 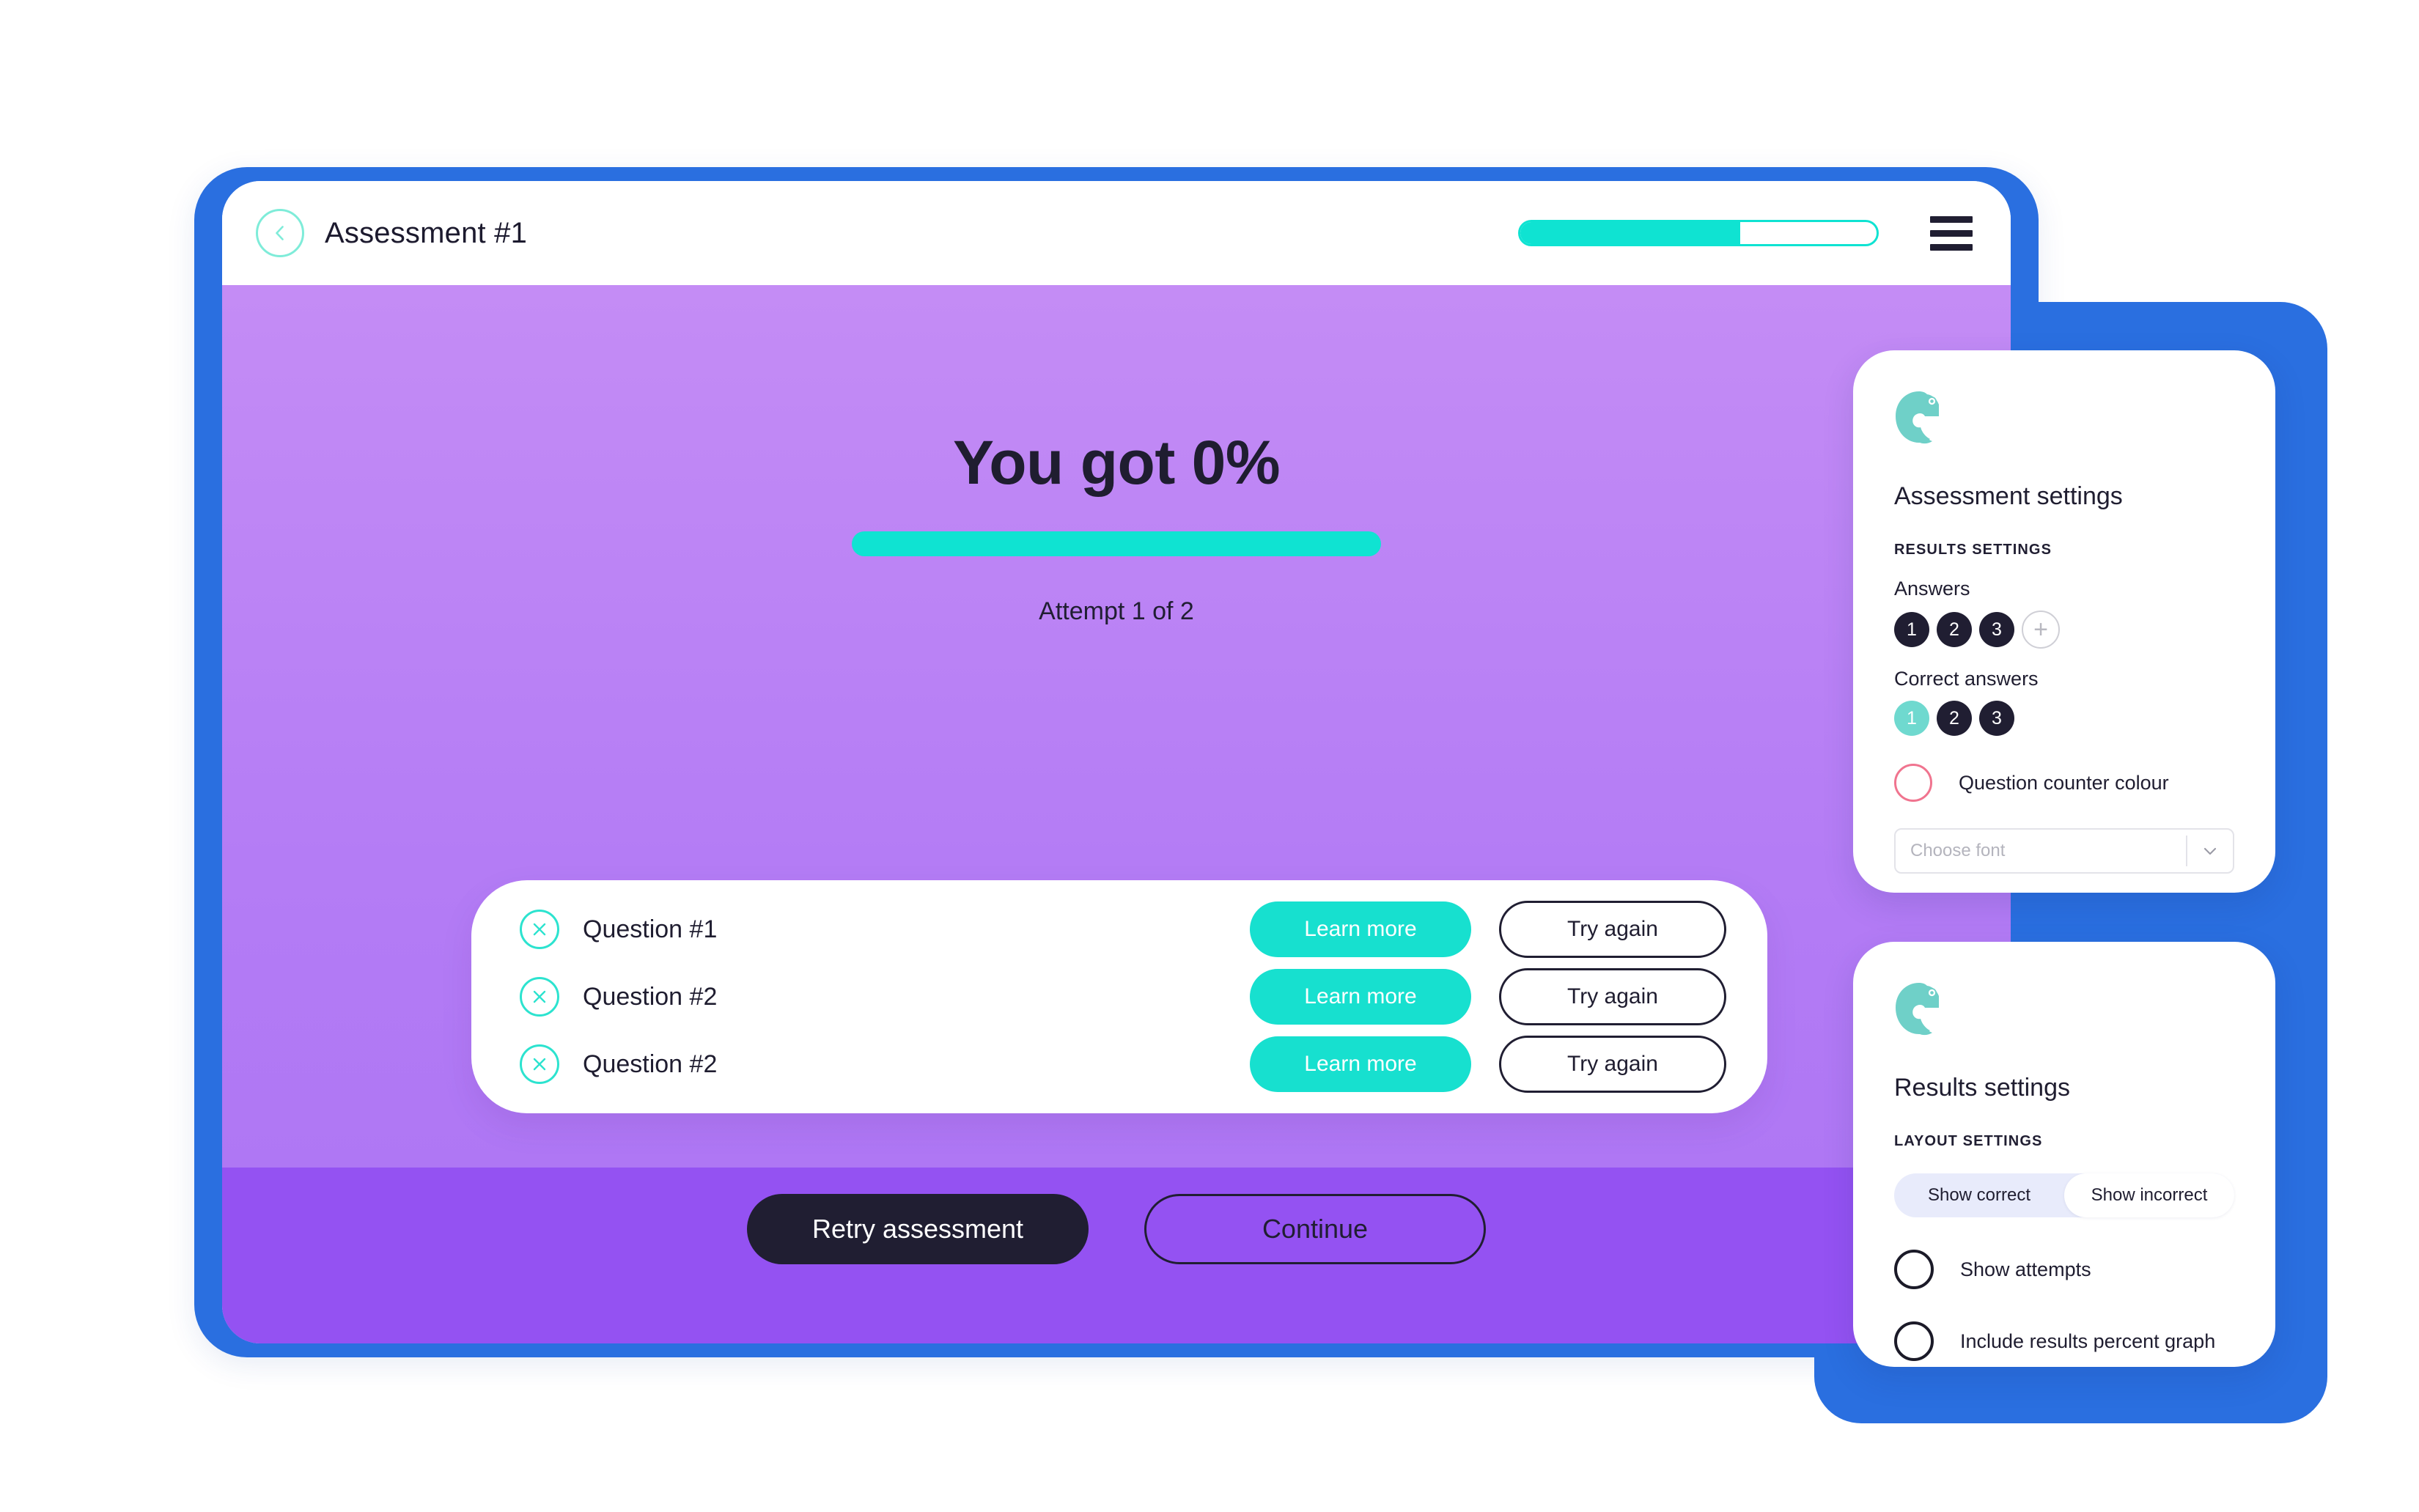 What do you see at coordinates (280, 233) in the screenshot?
I see `chevron-left-icon` at bounding box center [280, 233].